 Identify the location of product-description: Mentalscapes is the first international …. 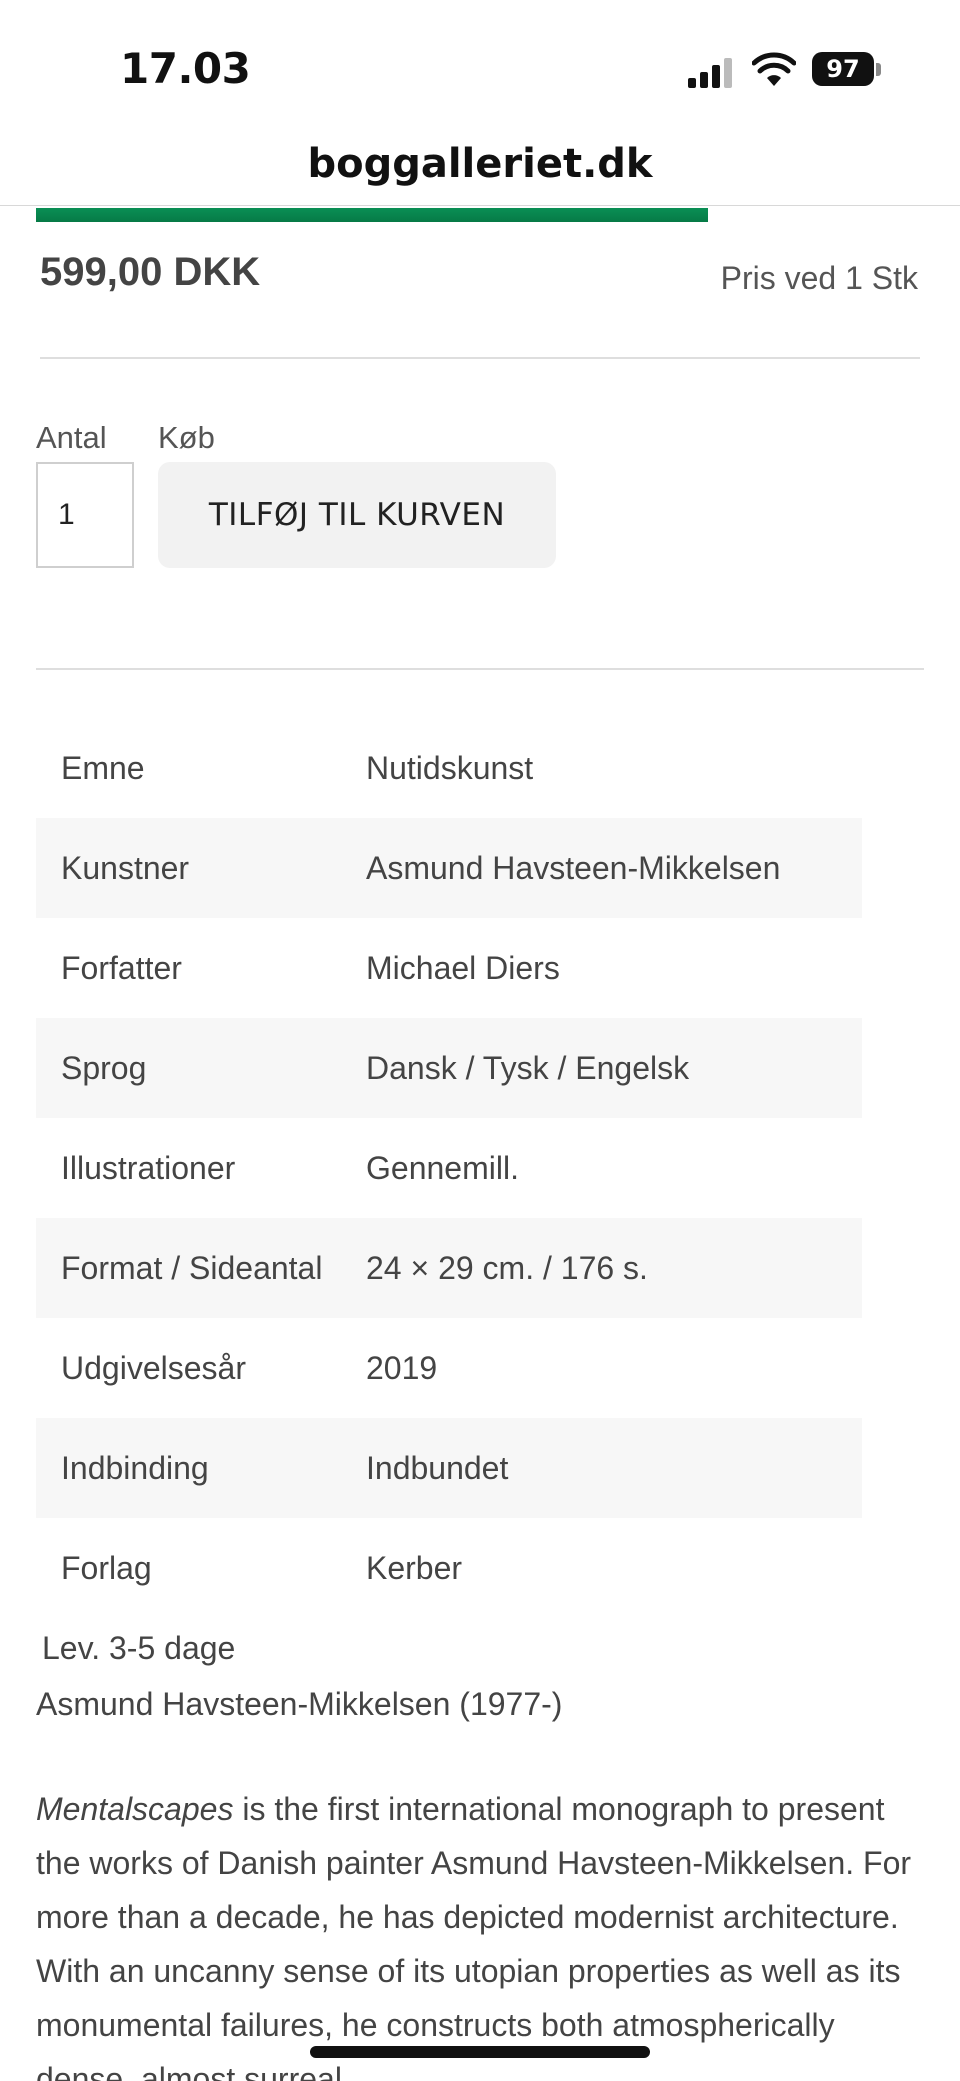
(481, 1931).